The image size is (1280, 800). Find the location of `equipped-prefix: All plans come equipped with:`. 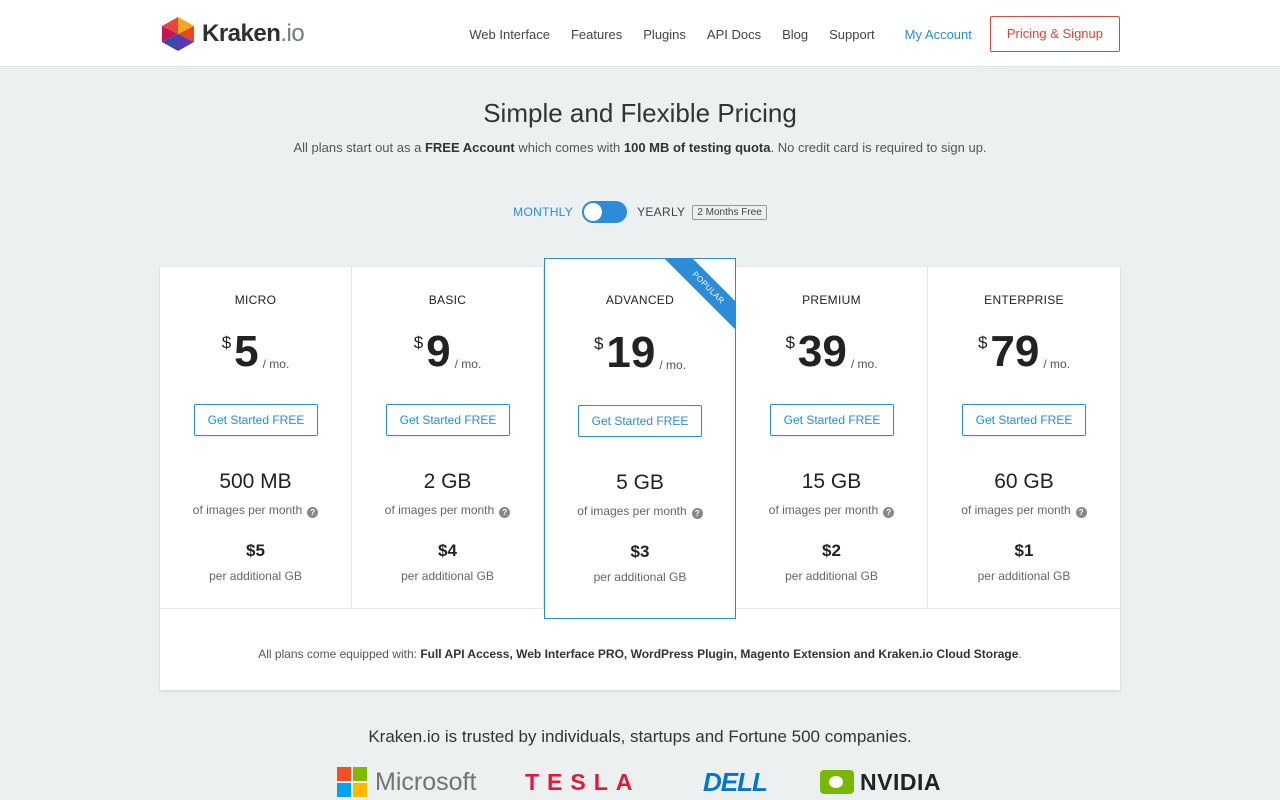

equipped-prefix: All plans come equipped with: is located at coordinates (339, 654).